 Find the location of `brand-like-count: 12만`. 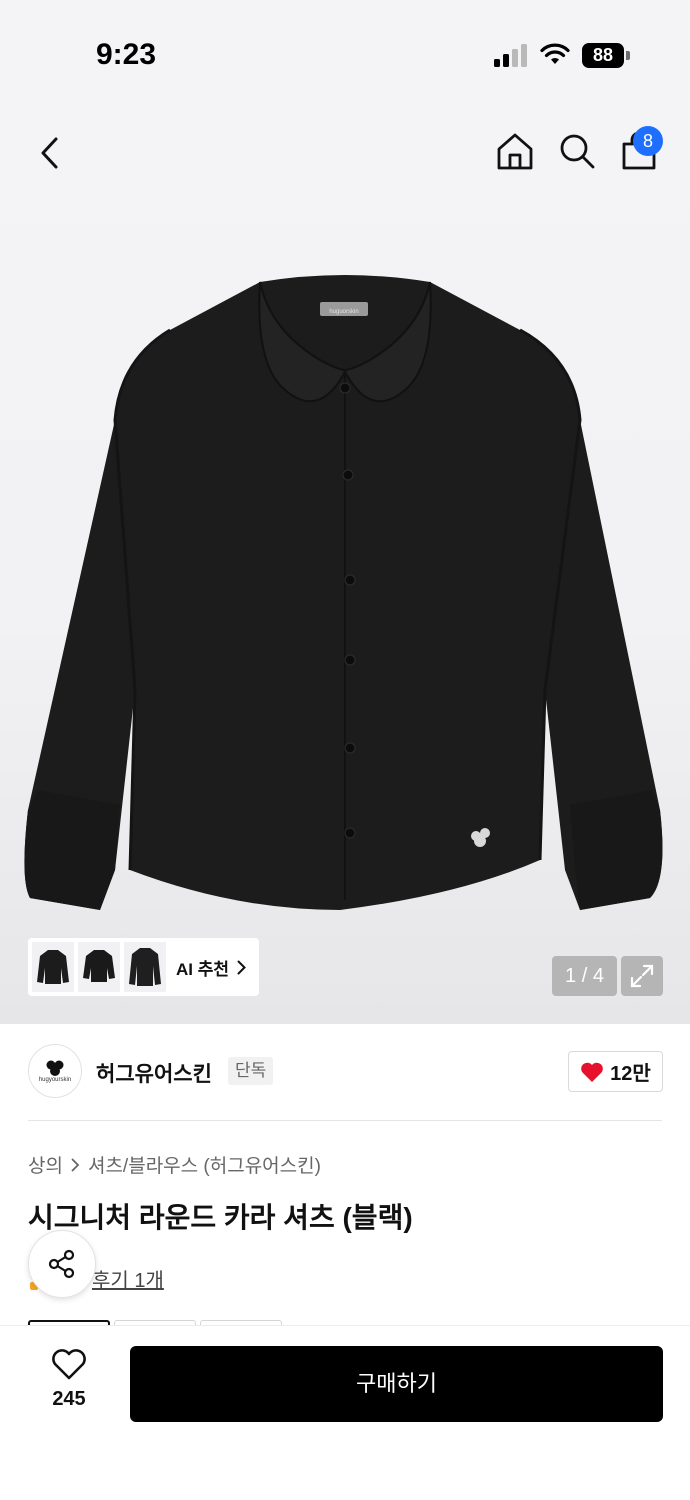

brand-like-count: 12만 is located at coordinates (630, 1074).